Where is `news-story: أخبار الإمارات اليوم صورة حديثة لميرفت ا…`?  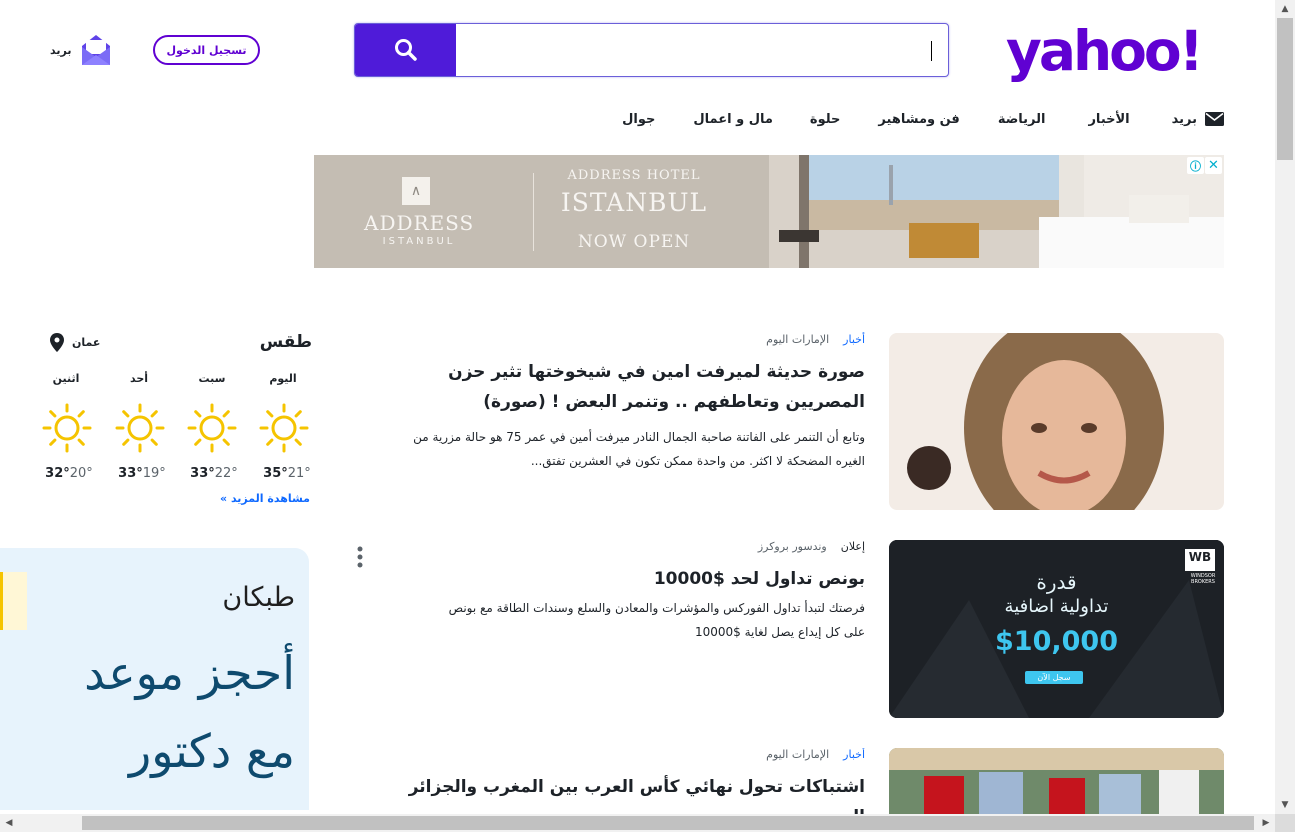 news-story: أخبار الإمارات اليوم صورة حديثة لميرفت ا… is located at coordinates (812, 422).